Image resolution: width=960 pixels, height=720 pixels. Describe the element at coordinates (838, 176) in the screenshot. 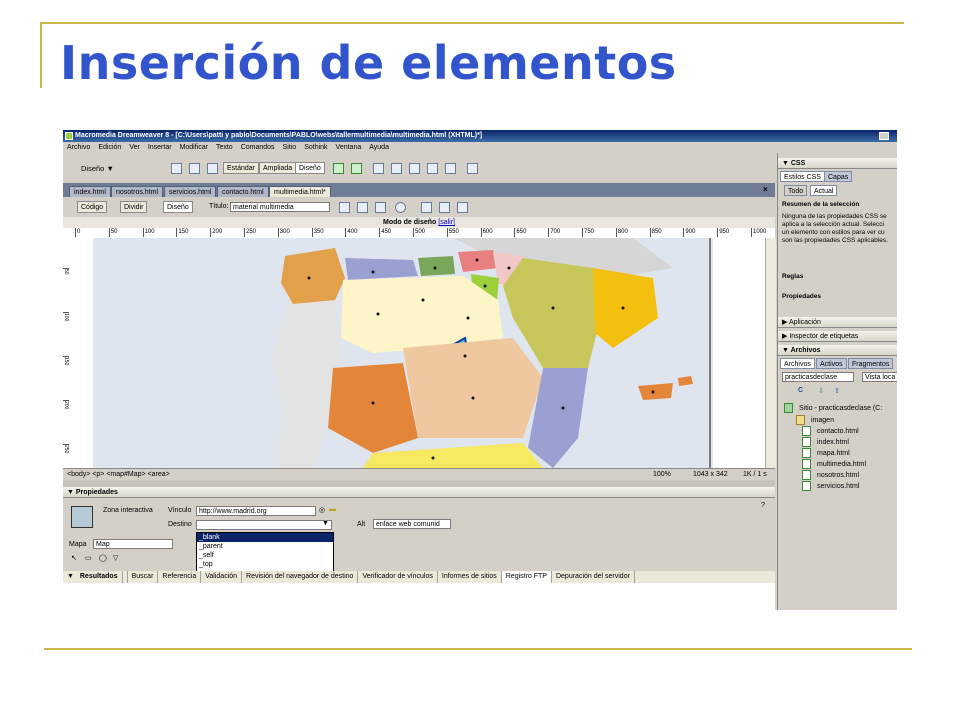

I see `tab-layers: Capas` at that location.